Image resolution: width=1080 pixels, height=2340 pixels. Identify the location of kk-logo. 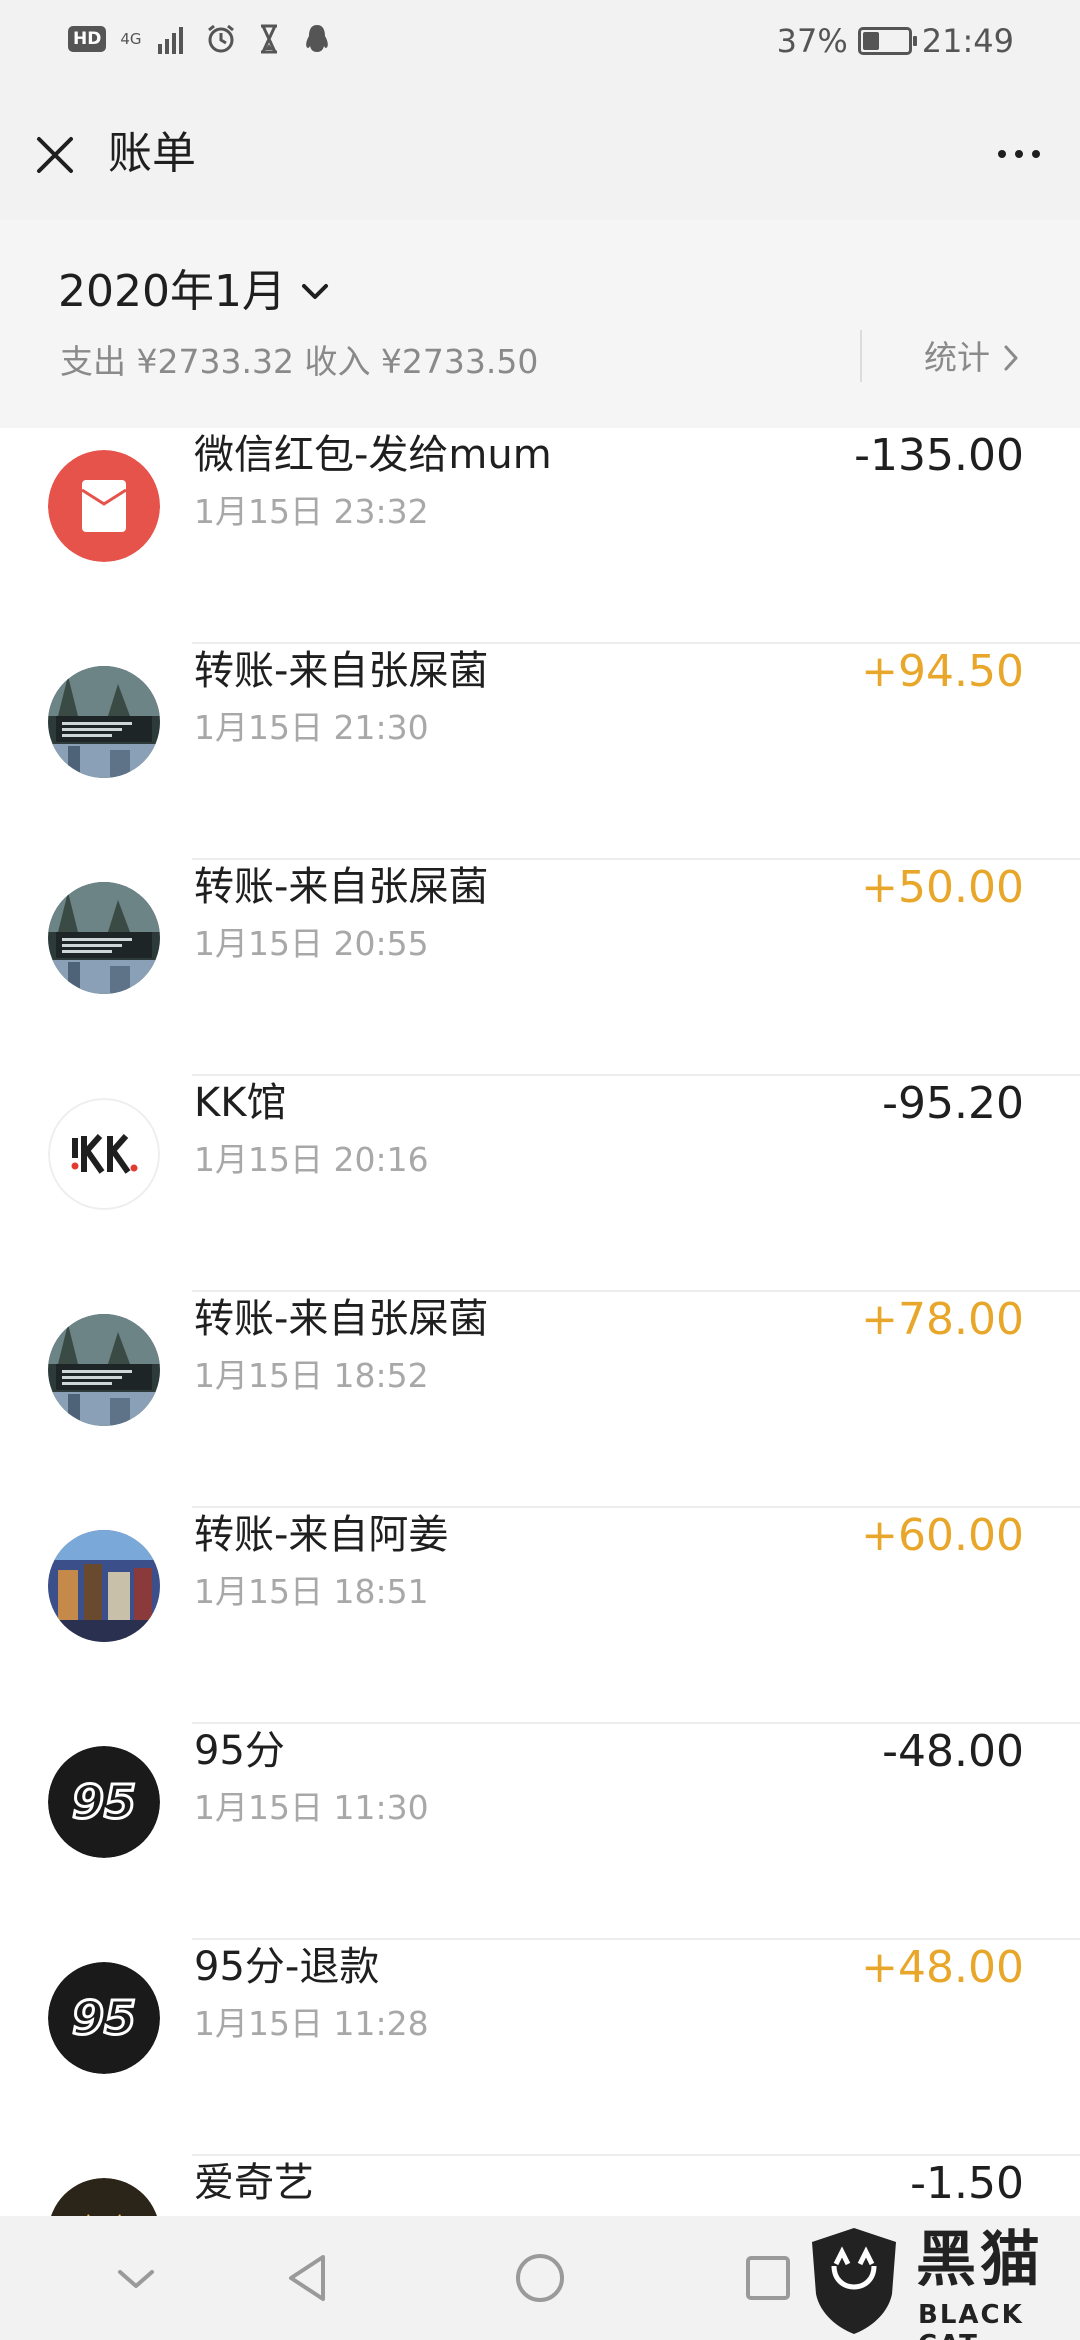
(104, 1154).